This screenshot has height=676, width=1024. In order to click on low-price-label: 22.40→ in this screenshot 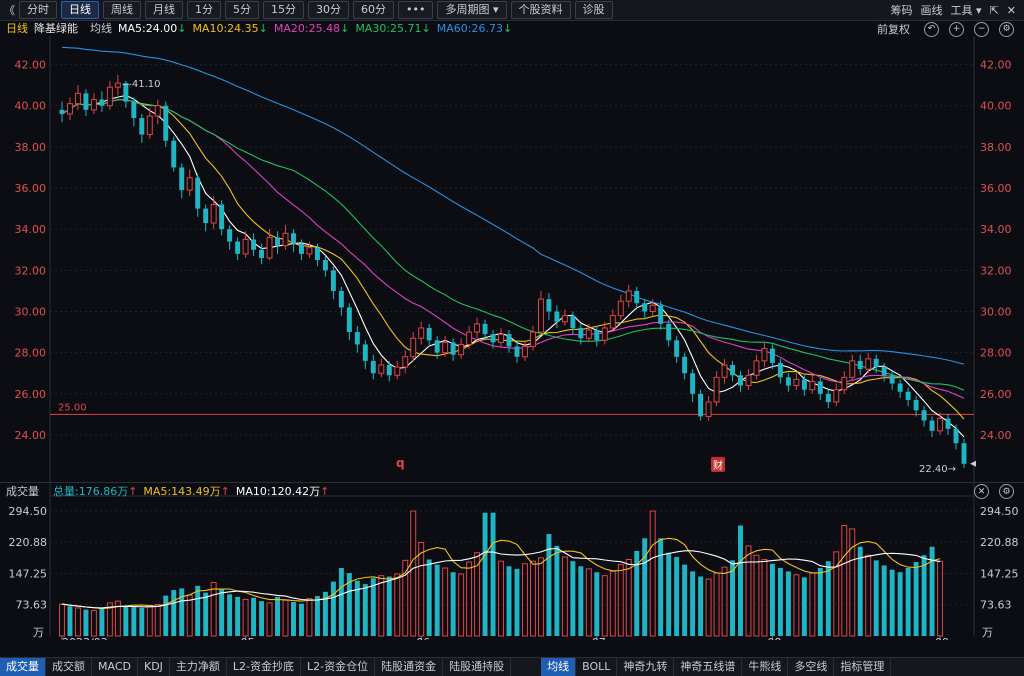, I will do `click(937, 469)`.